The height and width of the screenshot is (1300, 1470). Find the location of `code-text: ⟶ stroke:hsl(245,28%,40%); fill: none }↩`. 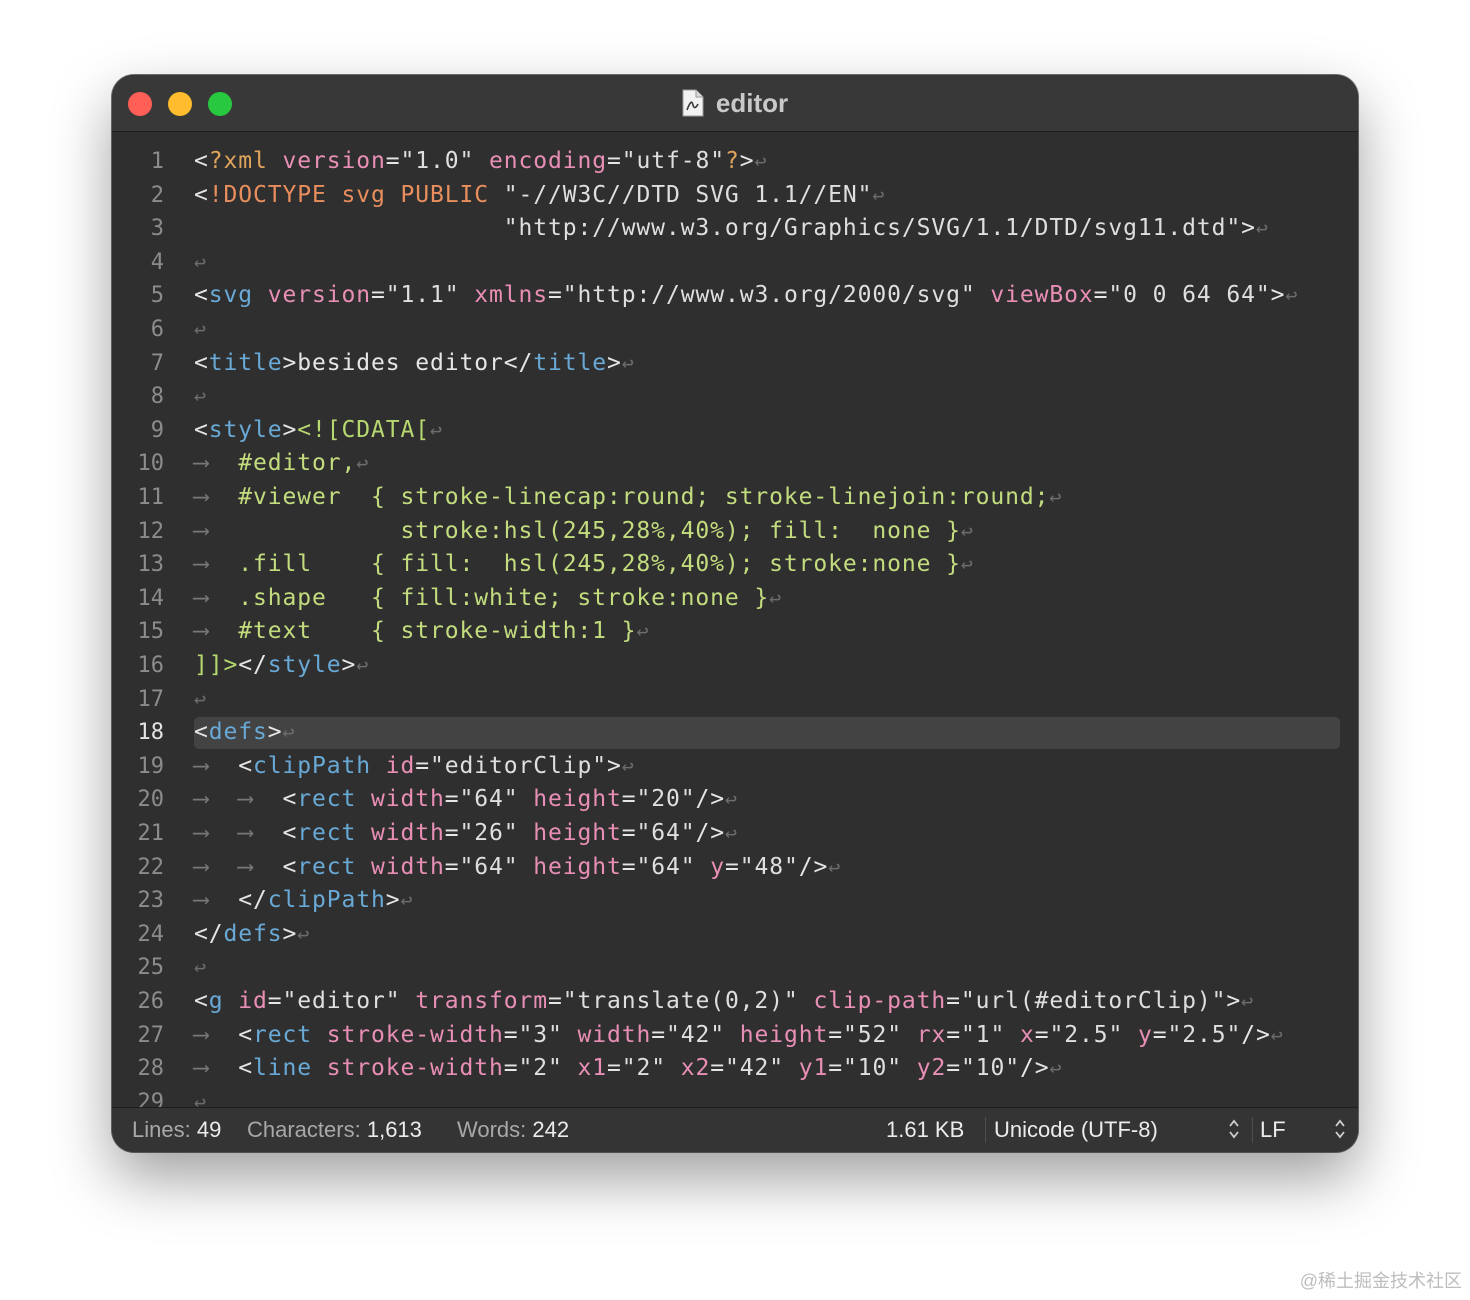

code-text: ⟶ stroke:hsl(245,28%,40%); fill: none }↩ is located at coordinates (584, 531).